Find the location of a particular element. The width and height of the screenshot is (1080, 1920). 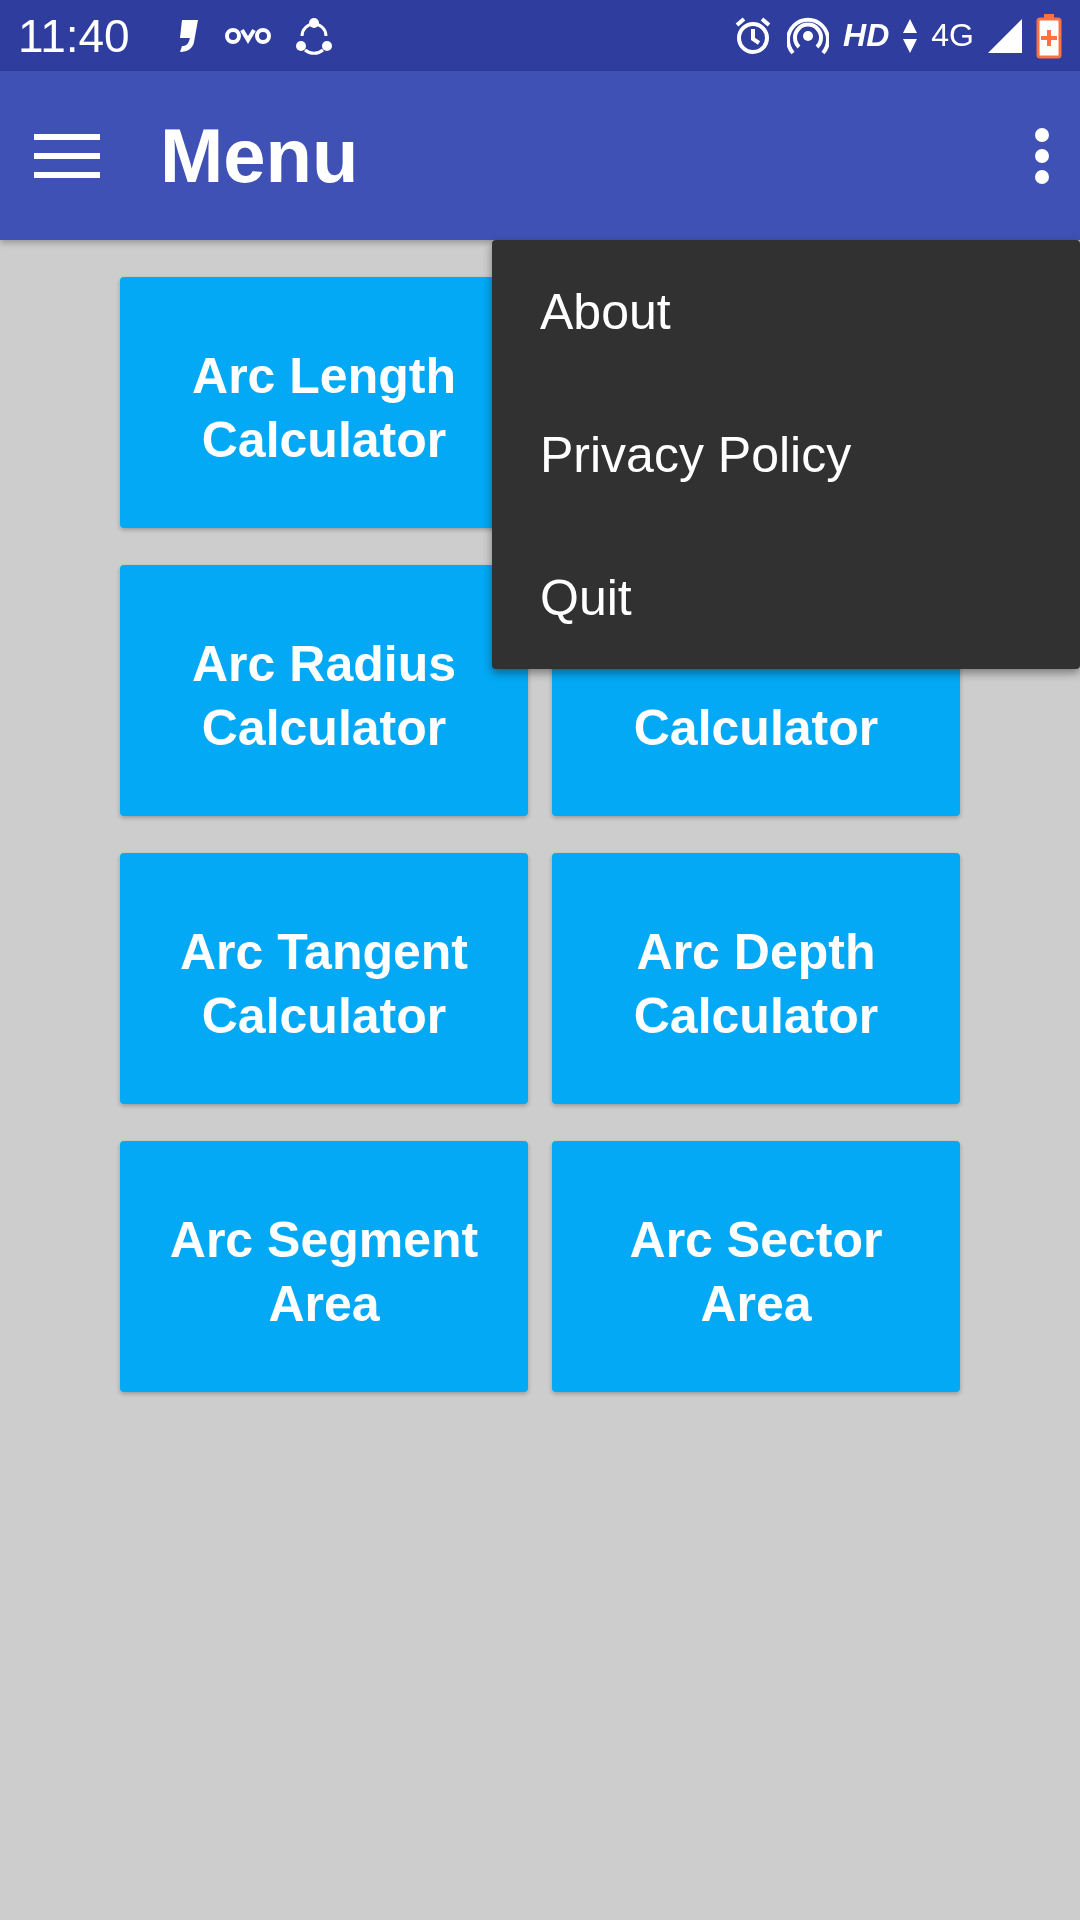

menu-icon is located at coordinates (67, 155).